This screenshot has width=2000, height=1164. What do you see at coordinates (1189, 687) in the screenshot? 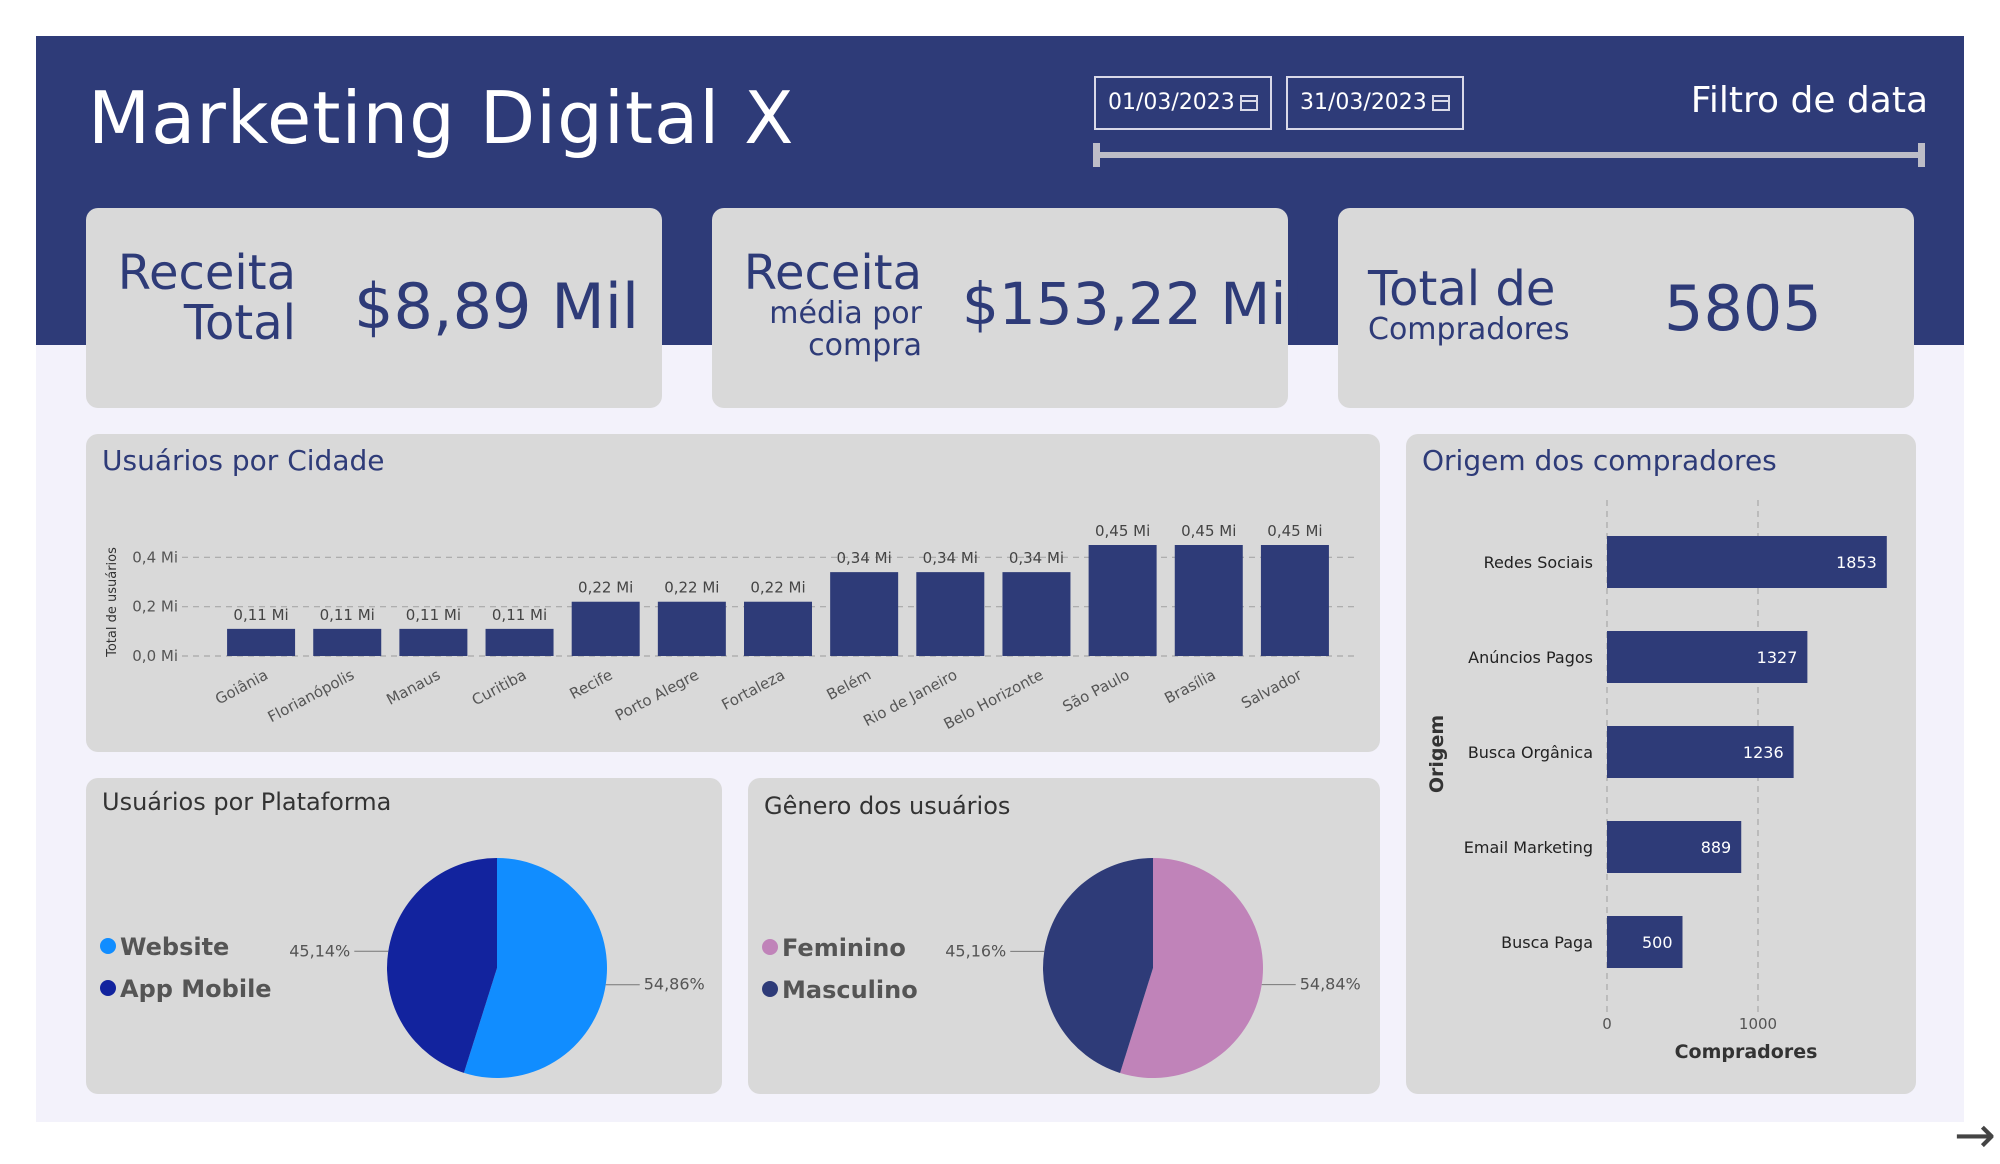
I see `x-tick-label: Brasília` at bounding box center [1189, 687].